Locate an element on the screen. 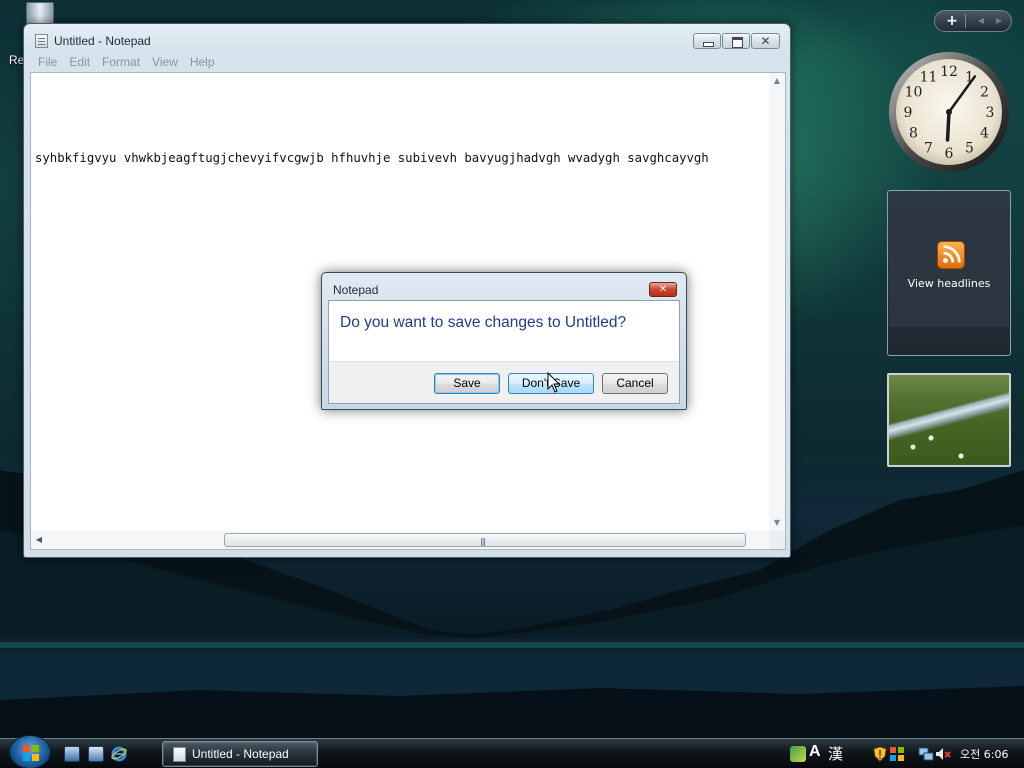 This screenshot has width=1024, height=768. clock-numeral: 7 is located at coordinates (928, 149).